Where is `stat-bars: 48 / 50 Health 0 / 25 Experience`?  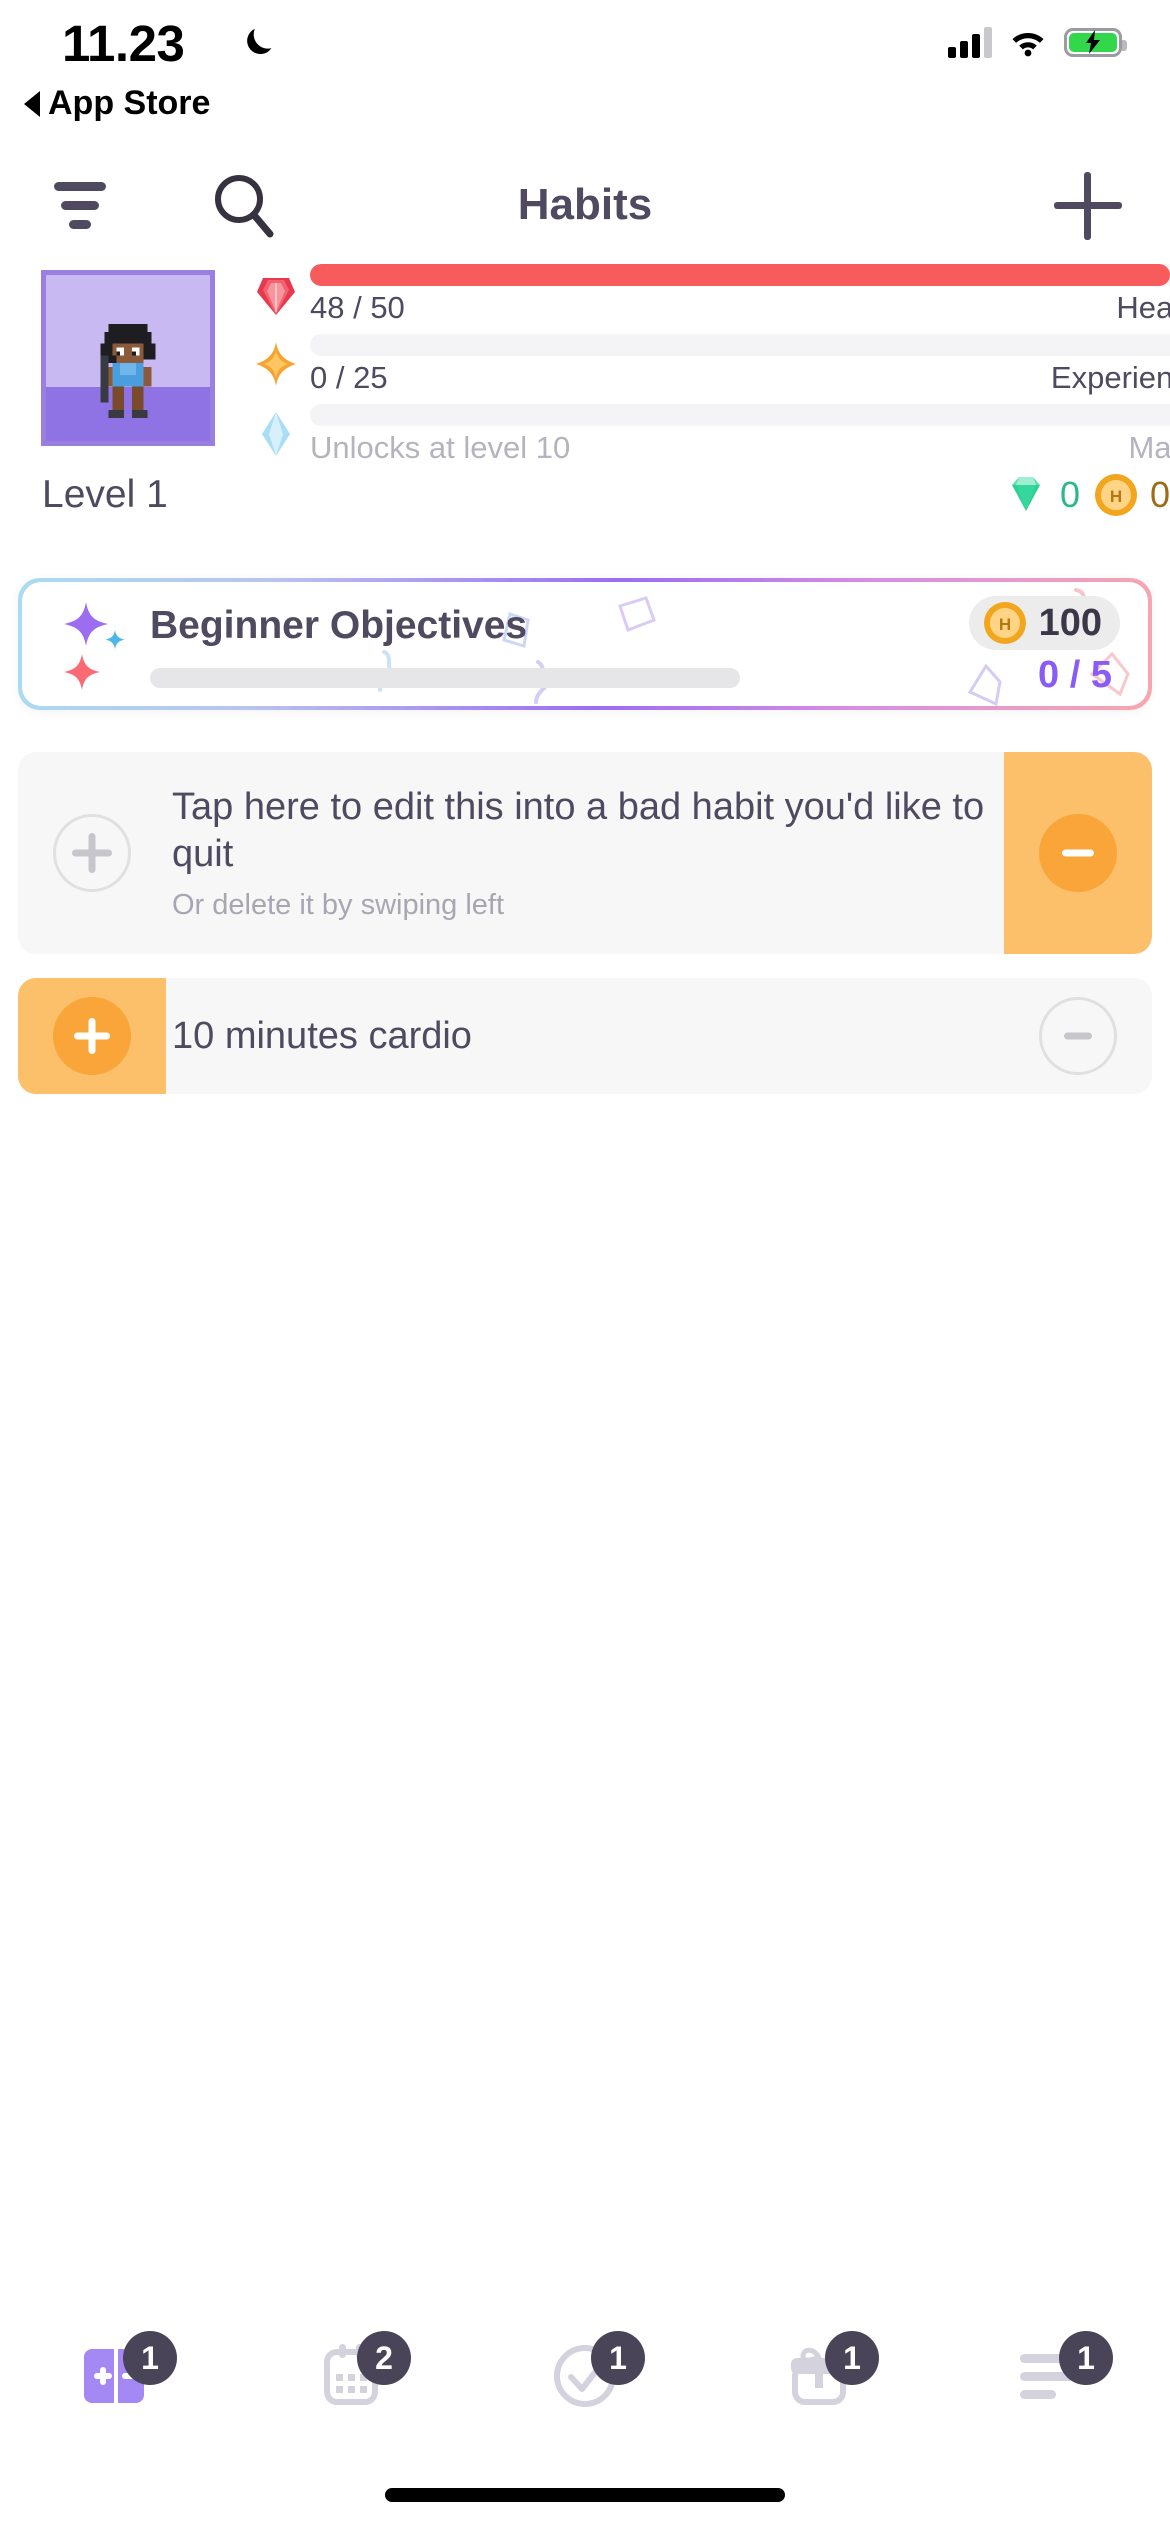 stat-bars: 48 / 50 Health 0 / 25 Experience is located at coordinates (711, 367).